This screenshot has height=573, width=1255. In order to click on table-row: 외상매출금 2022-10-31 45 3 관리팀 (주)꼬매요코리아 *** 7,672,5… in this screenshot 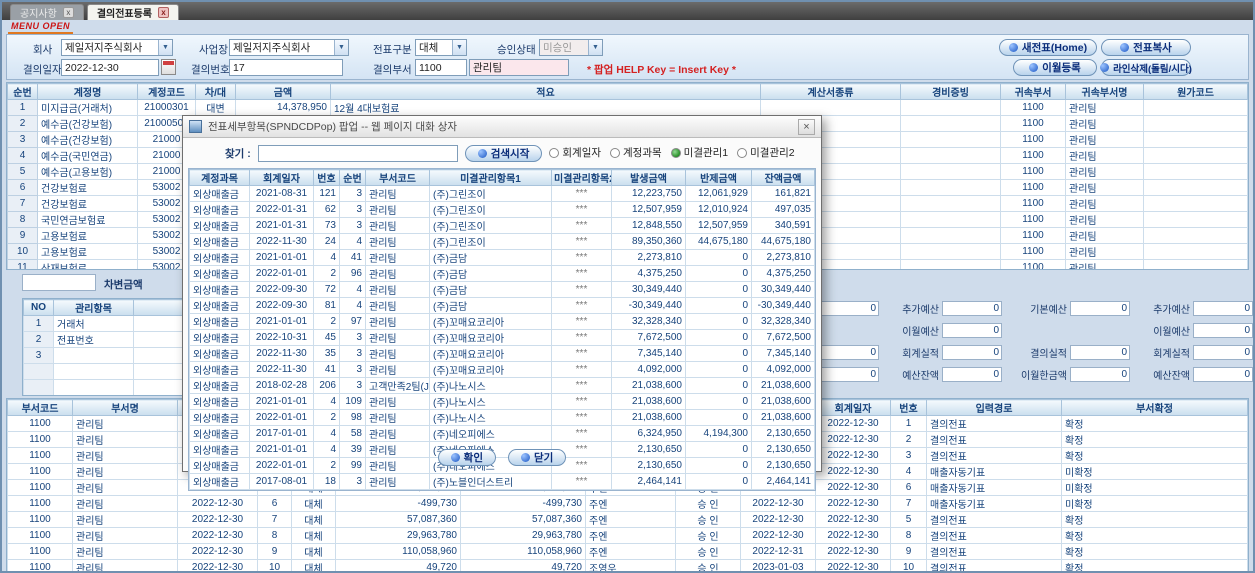, I will do `click(502, 337)`.